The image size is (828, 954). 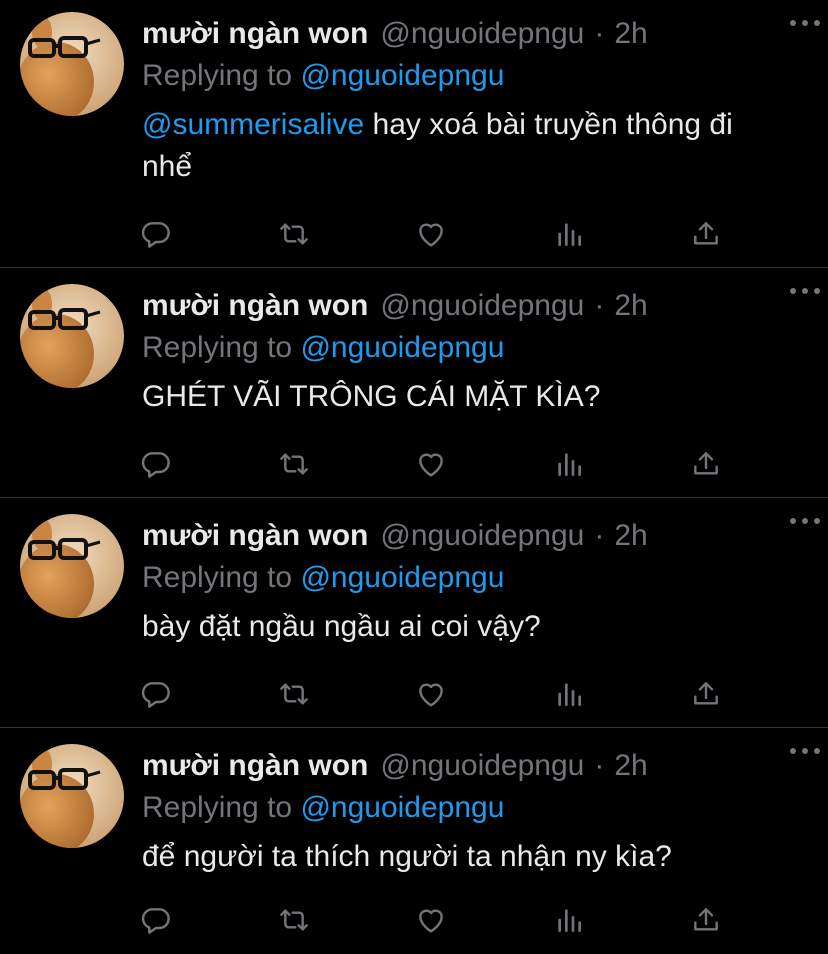 I want to click on tweet-text-body: để người ta thích người ta nhận ny kìa?, so click(x=407, y=856).